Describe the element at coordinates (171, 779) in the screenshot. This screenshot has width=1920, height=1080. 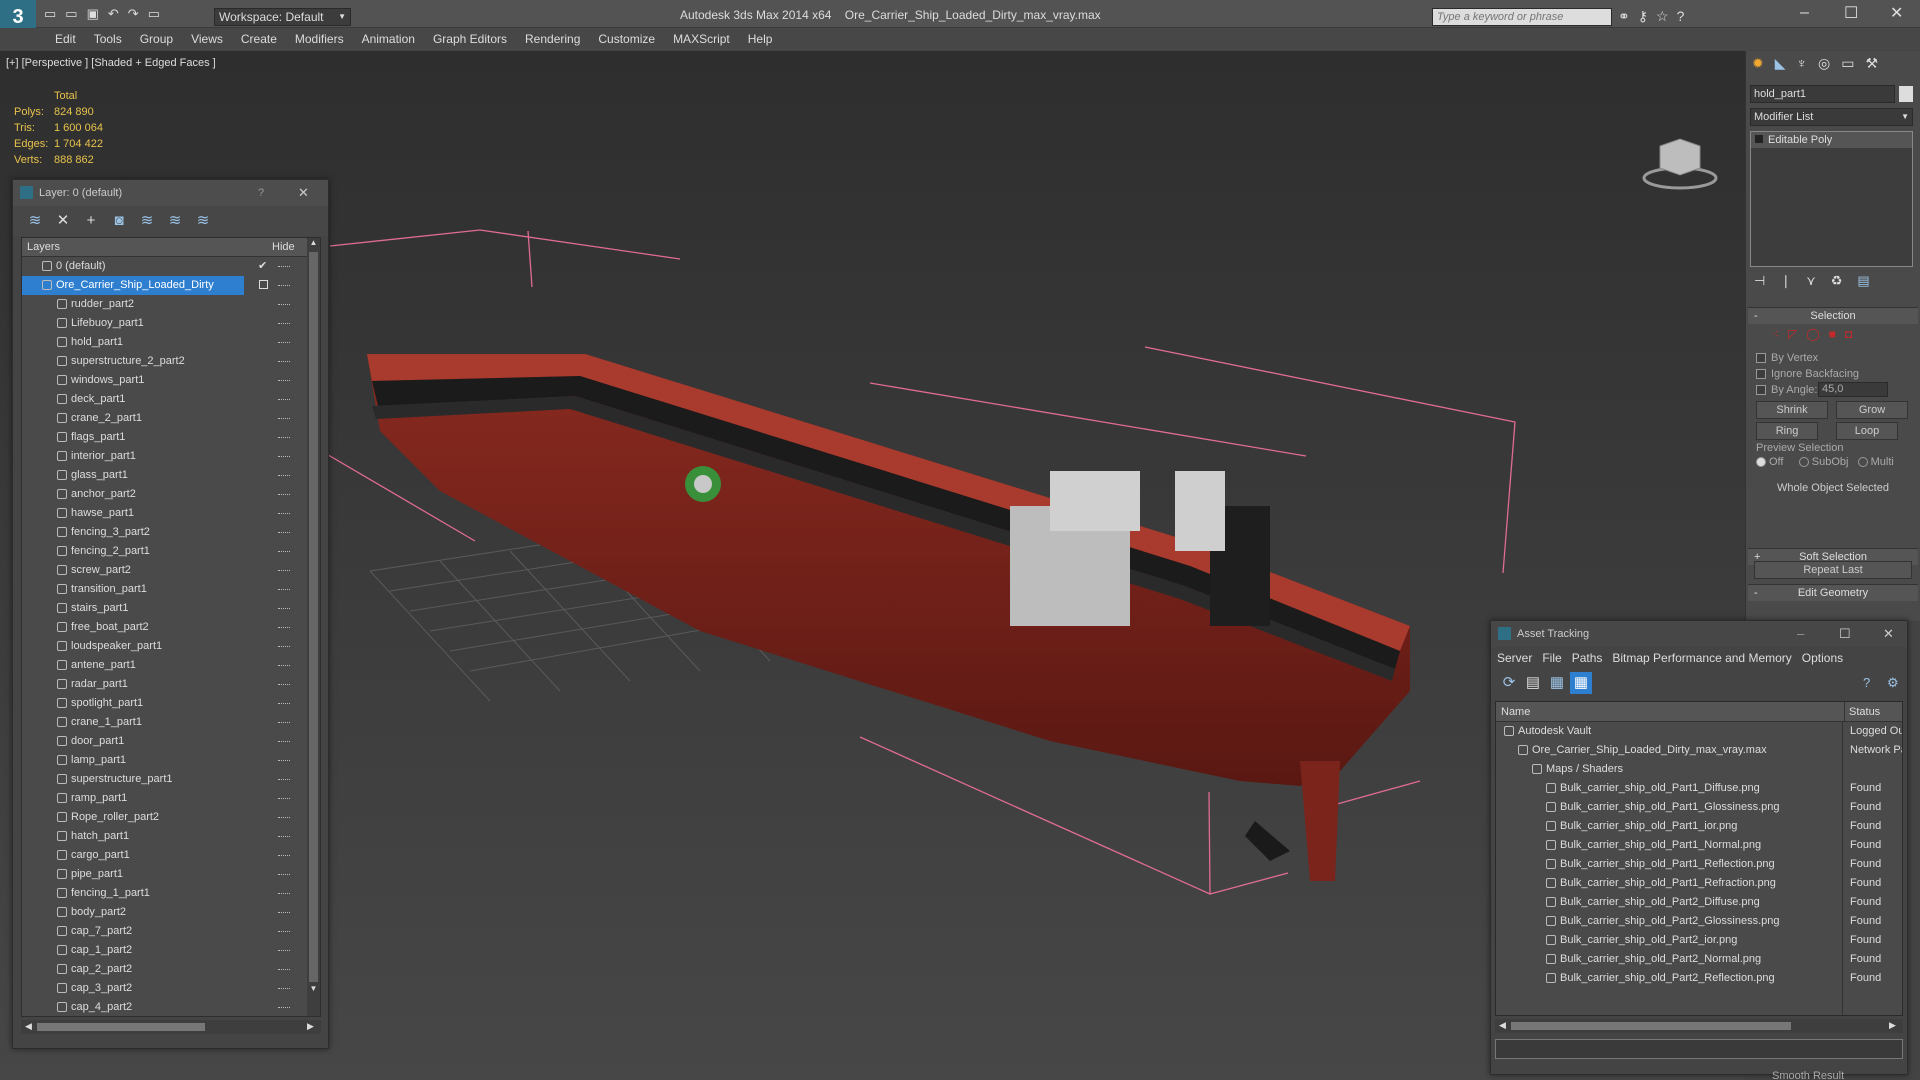
I see `layer-row: superstructure_part1` at that location.